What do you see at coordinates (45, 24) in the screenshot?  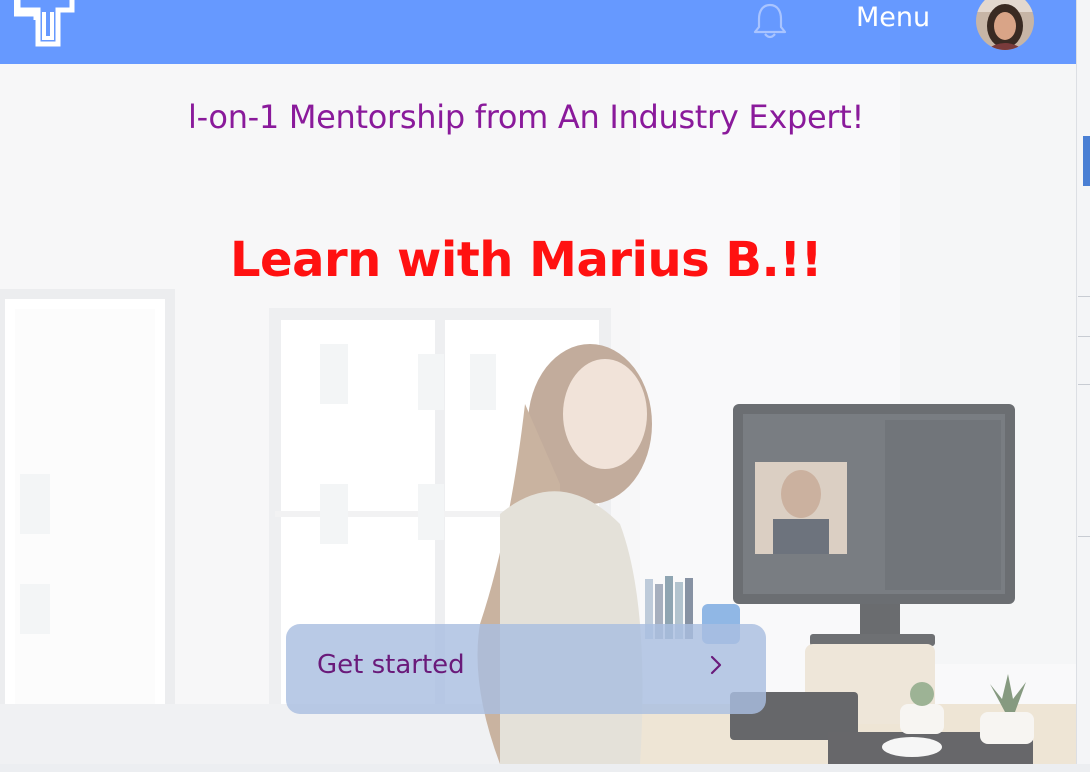 I see `logo-icon` at bounding box center [45, 24].